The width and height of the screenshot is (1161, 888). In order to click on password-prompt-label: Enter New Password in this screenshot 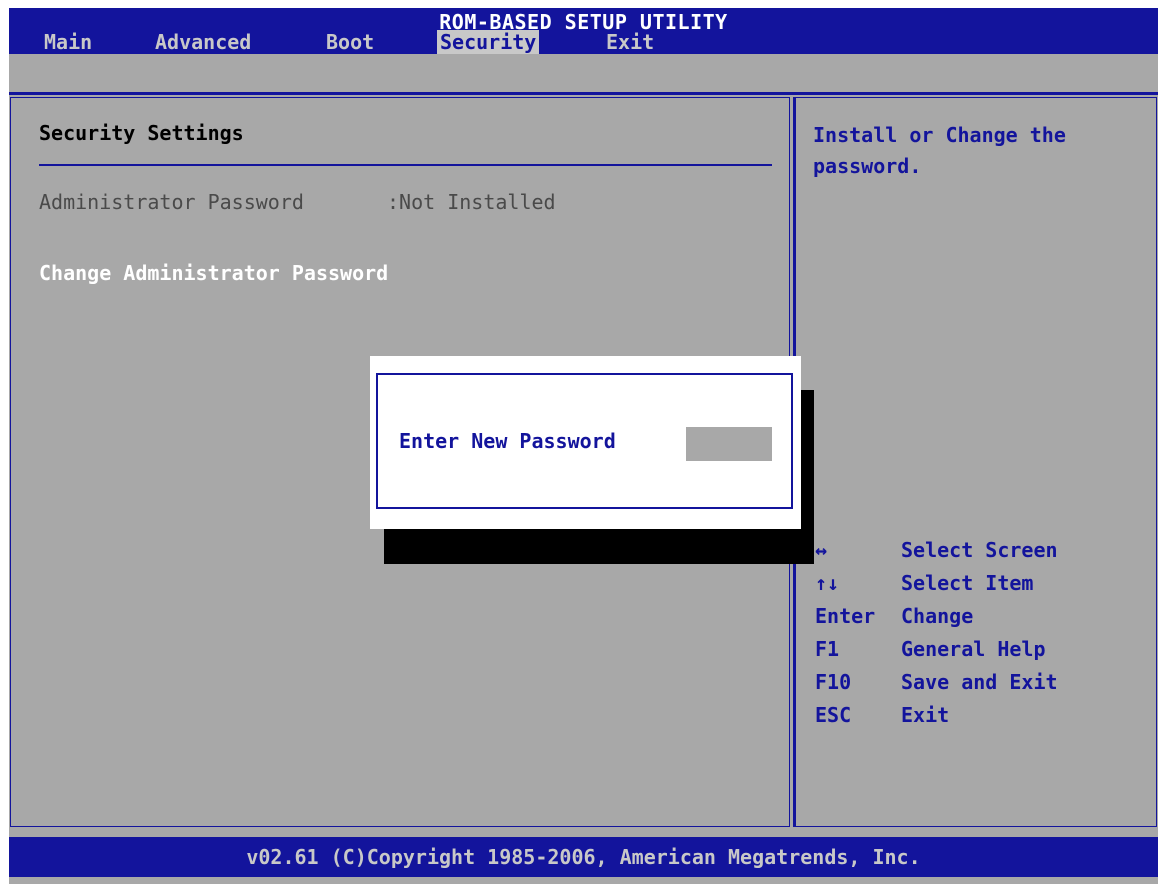, I will do `click(507, 441)`.